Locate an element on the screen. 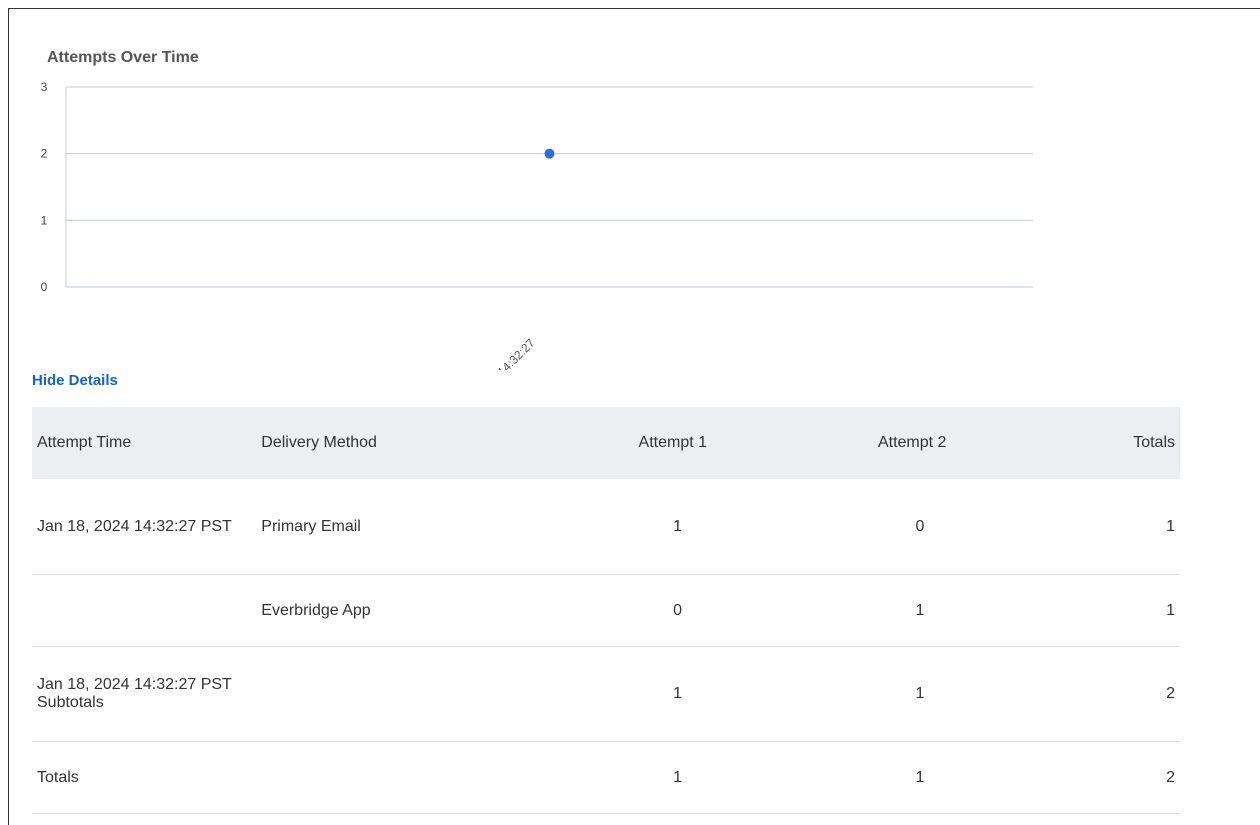 The height and width of the screenshot is (825, 1260). x-tick-label: 14:32:27 is located at coordinates (516, 353).